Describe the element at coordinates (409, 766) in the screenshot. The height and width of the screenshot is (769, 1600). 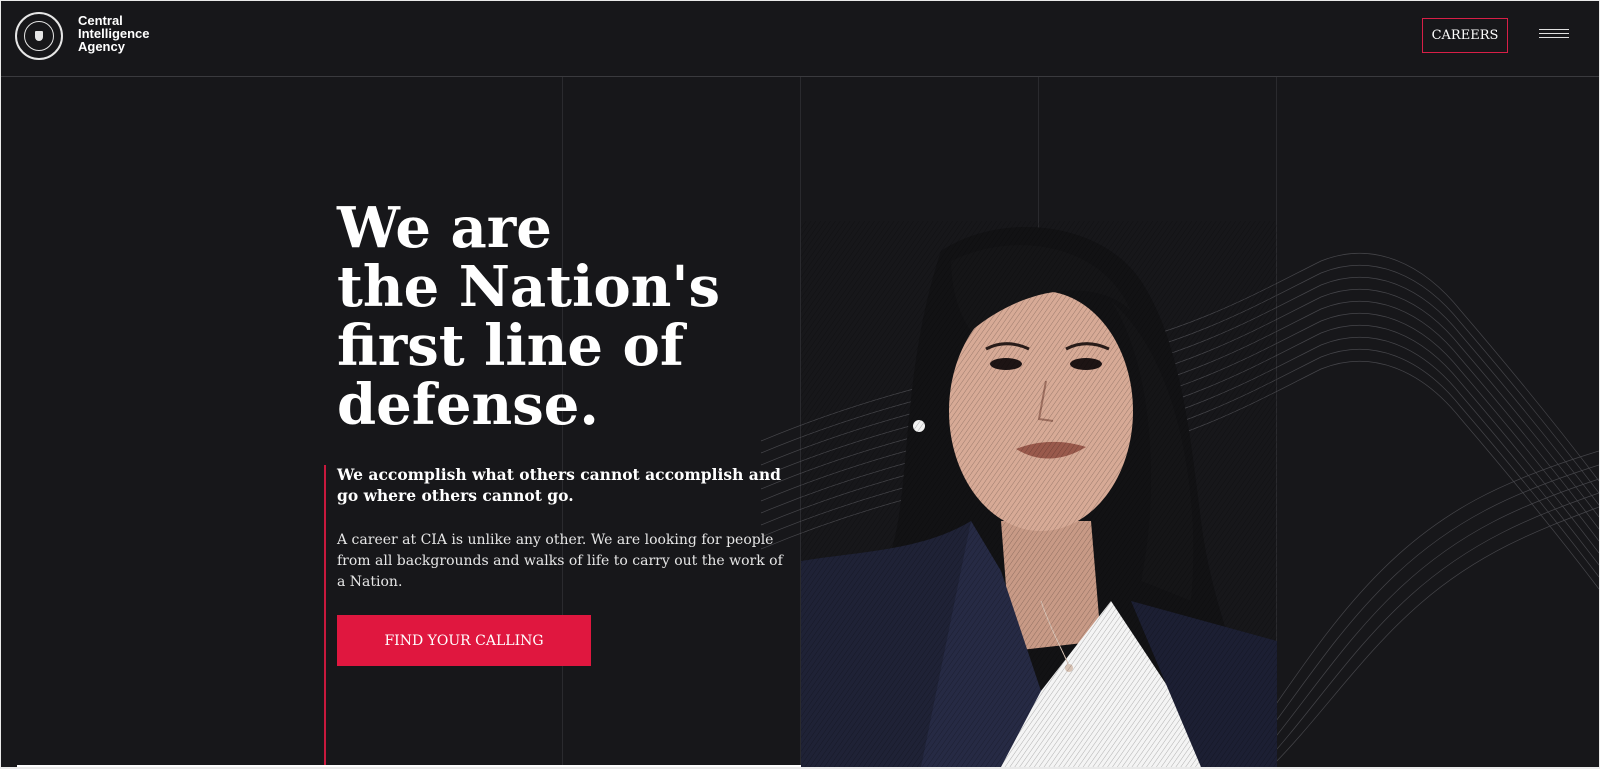
I see `bottom-edge-bar` at that location.